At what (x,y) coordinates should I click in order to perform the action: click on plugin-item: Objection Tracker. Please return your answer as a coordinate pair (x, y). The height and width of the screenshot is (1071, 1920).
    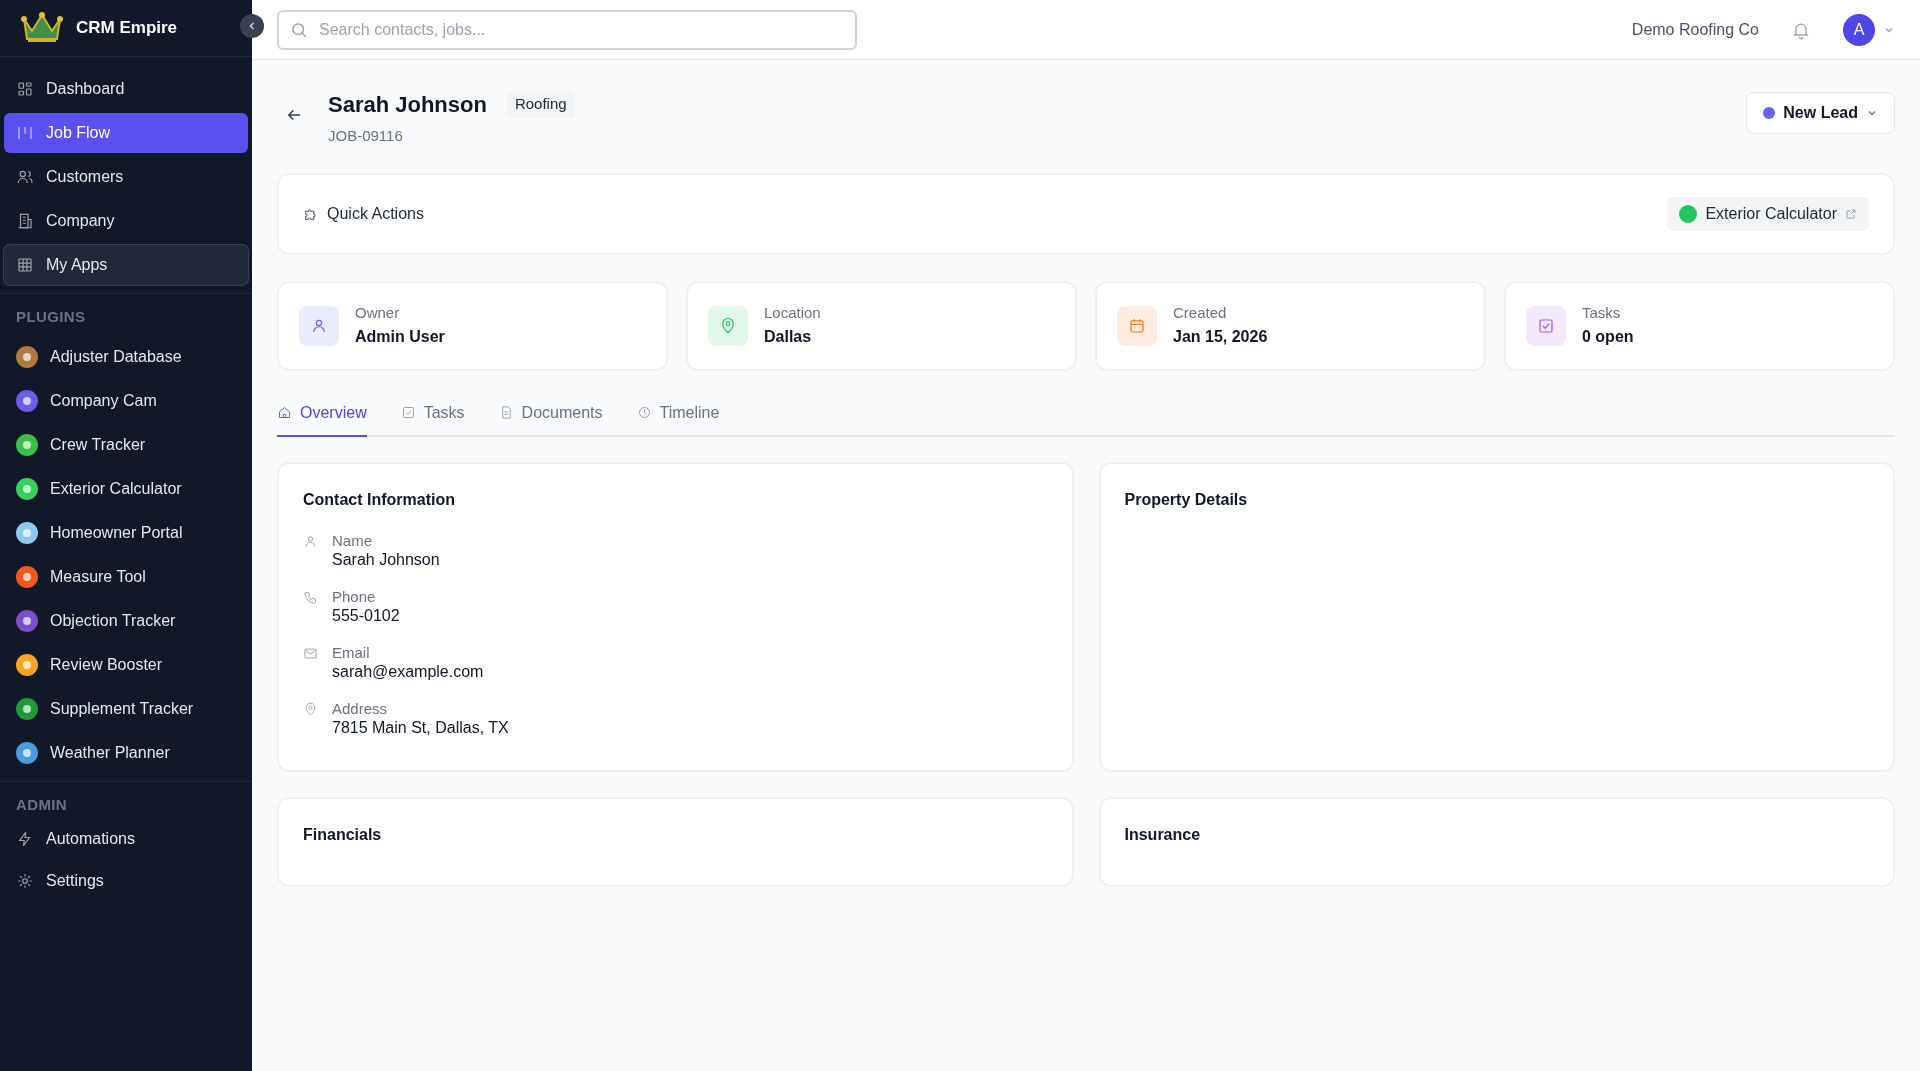
    Looking at the image, I should click on (126, 620).